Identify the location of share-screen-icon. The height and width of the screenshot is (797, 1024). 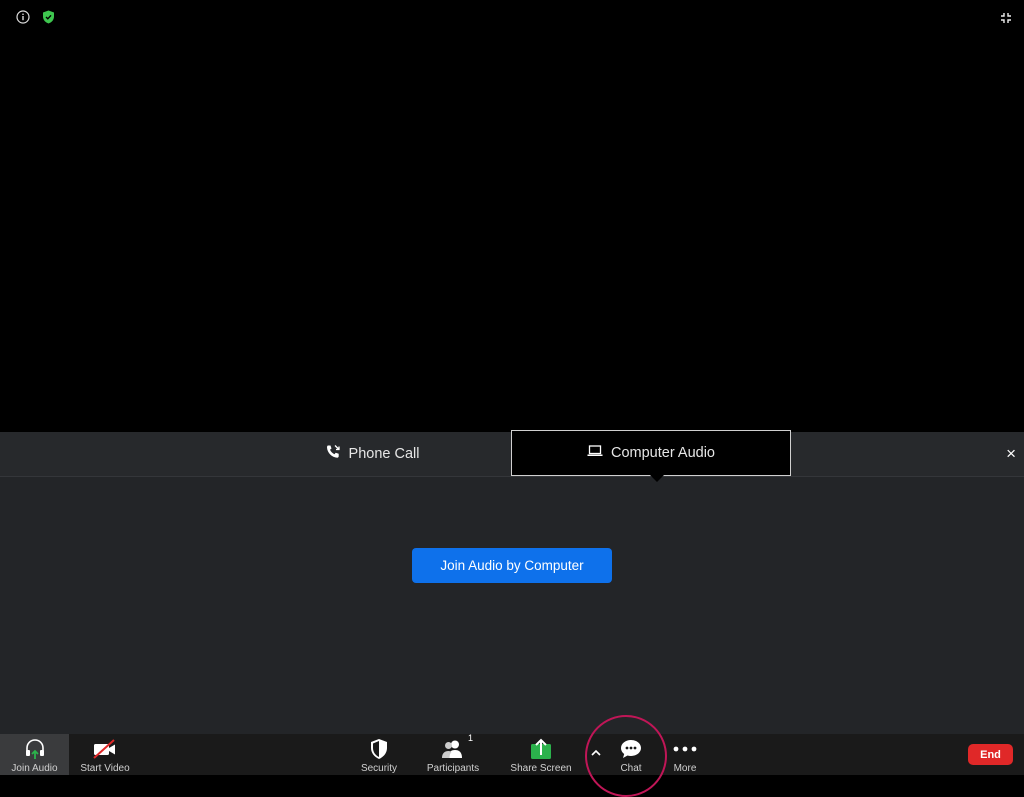
(541, 749).